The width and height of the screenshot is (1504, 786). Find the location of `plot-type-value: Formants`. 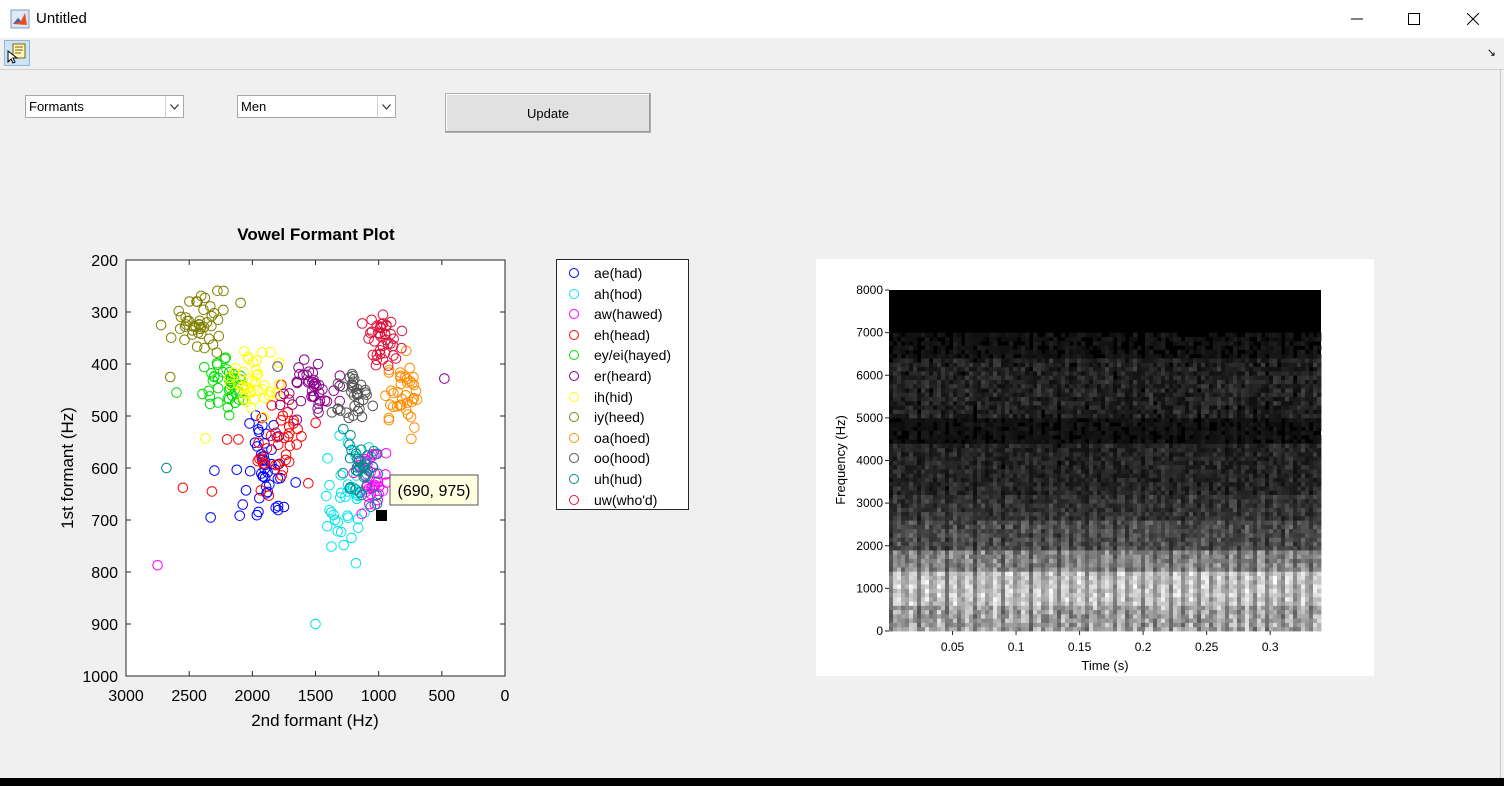

plot-type-value: Formants is located at coordinates (56, 106).